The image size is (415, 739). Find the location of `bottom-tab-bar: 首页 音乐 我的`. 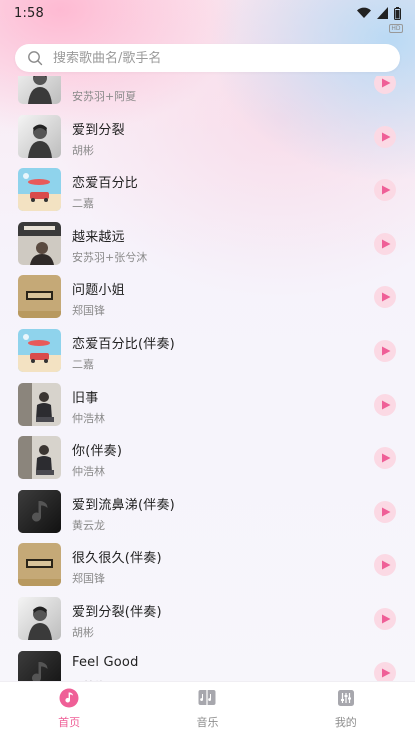

bottom-tab-bar: 首页 音乐 我的 is located at coordinates (207, 710).